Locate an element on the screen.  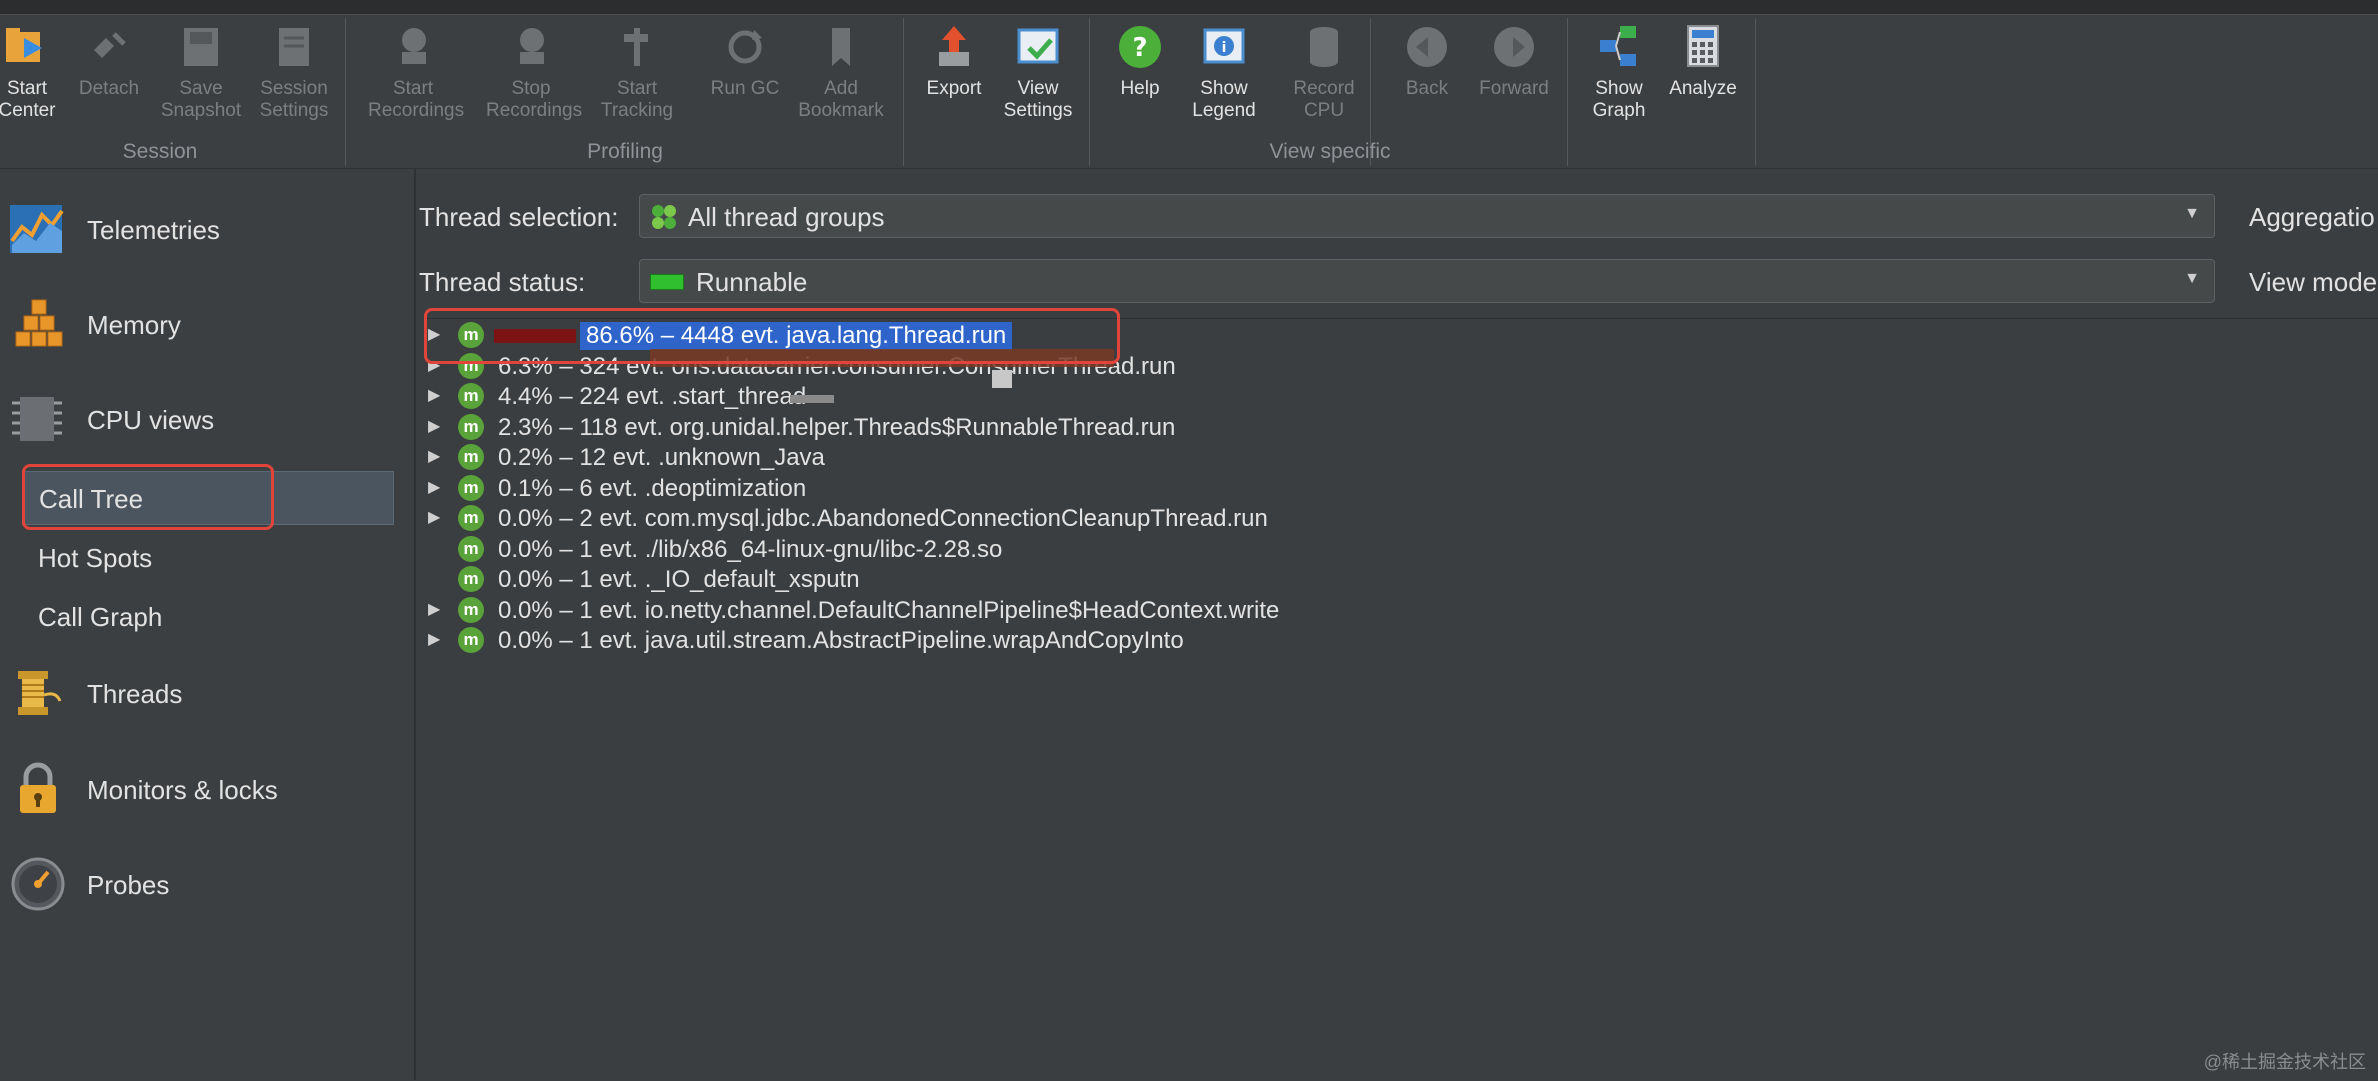
view-settings-button: View Settings is located at coordinates (1038, 72).